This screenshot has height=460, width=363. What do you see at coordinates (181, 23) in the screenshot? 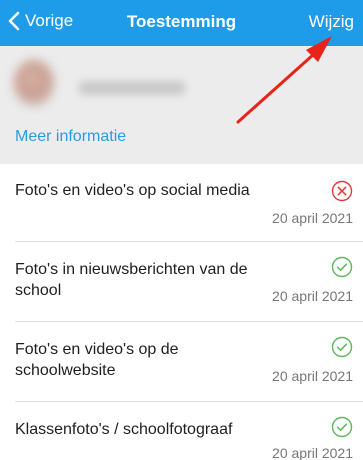
I see `nav-bar: Vorige Toestemming Wijzig` at bounding box center [181, 23].